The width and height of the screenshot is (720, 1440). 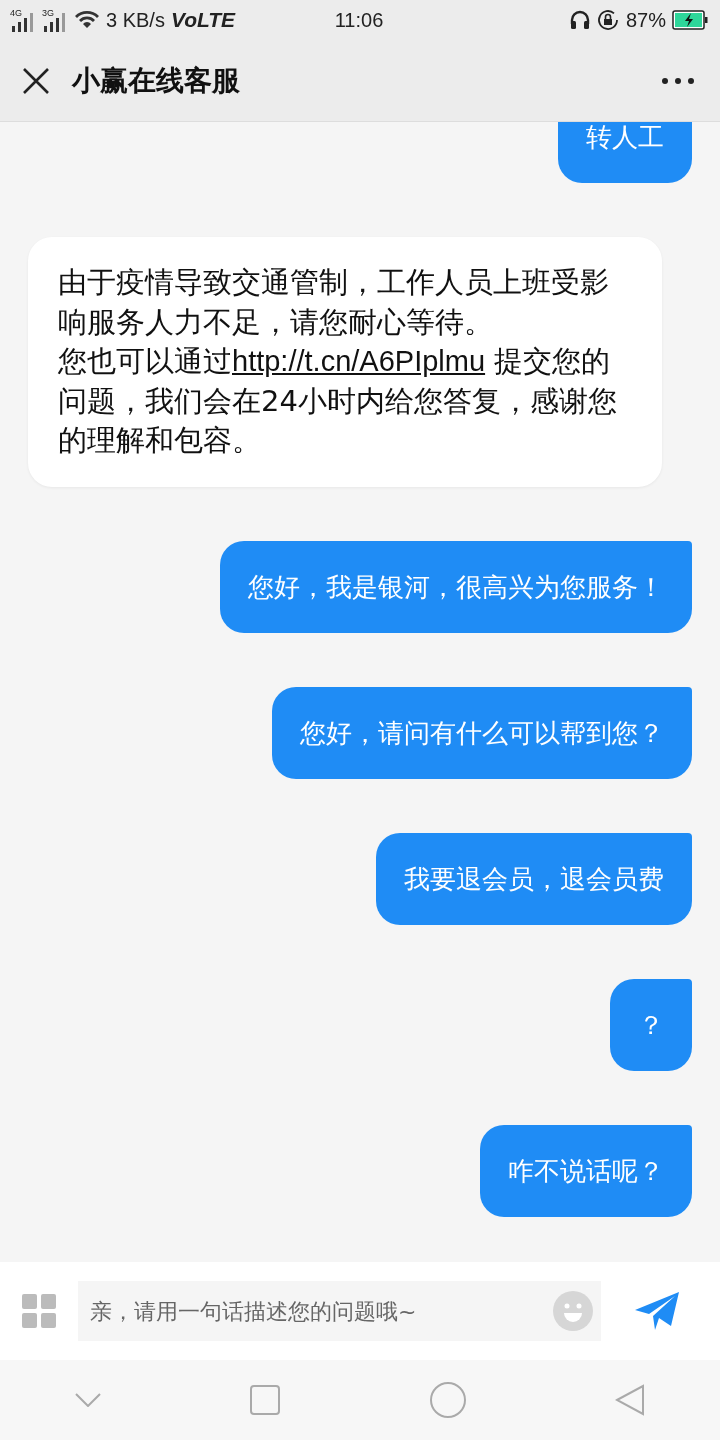 I want to click on apps-button, so click(x=39, y=1311).